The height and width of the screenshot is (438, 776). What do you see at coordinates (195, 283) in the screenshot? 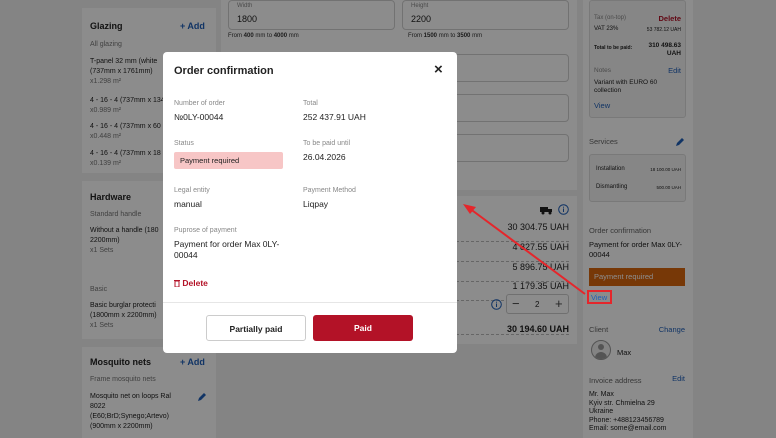
I see `delete-label: Delete` at bounding box center [195, 283].